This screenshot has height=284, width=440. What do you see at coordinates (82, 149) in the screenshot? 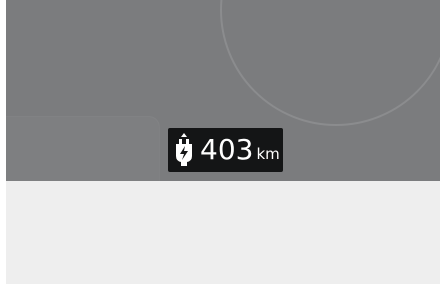
I see `side-info-panel` at bounding box center [82, 149].